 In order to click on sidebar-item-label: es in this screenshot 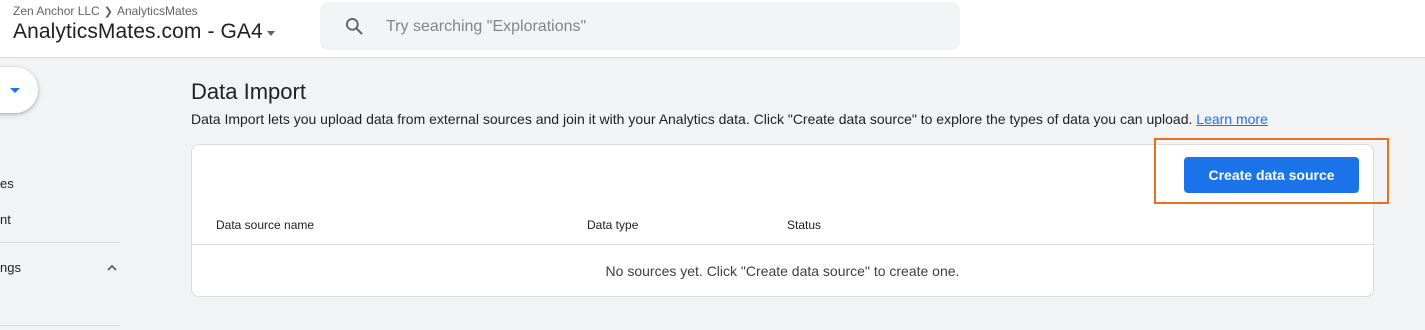, I will do `click(7, 183)`.